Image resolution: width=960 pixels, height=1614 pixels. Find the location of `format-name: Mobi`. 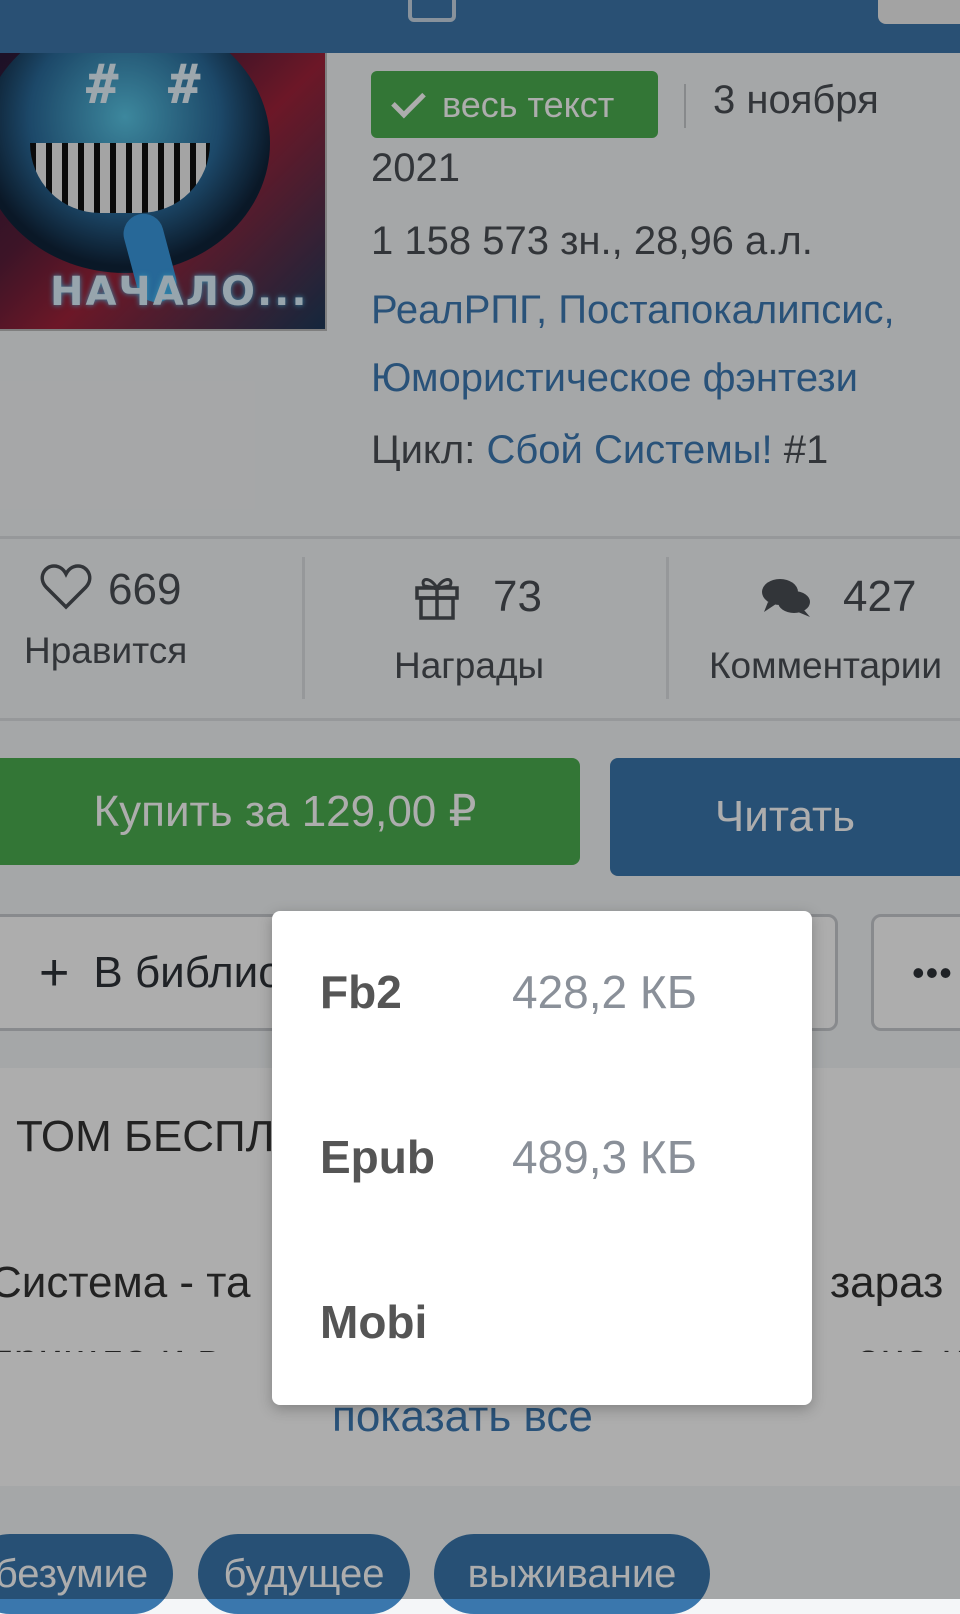

format-name: Mobi is located at coordinates (374, 1322).